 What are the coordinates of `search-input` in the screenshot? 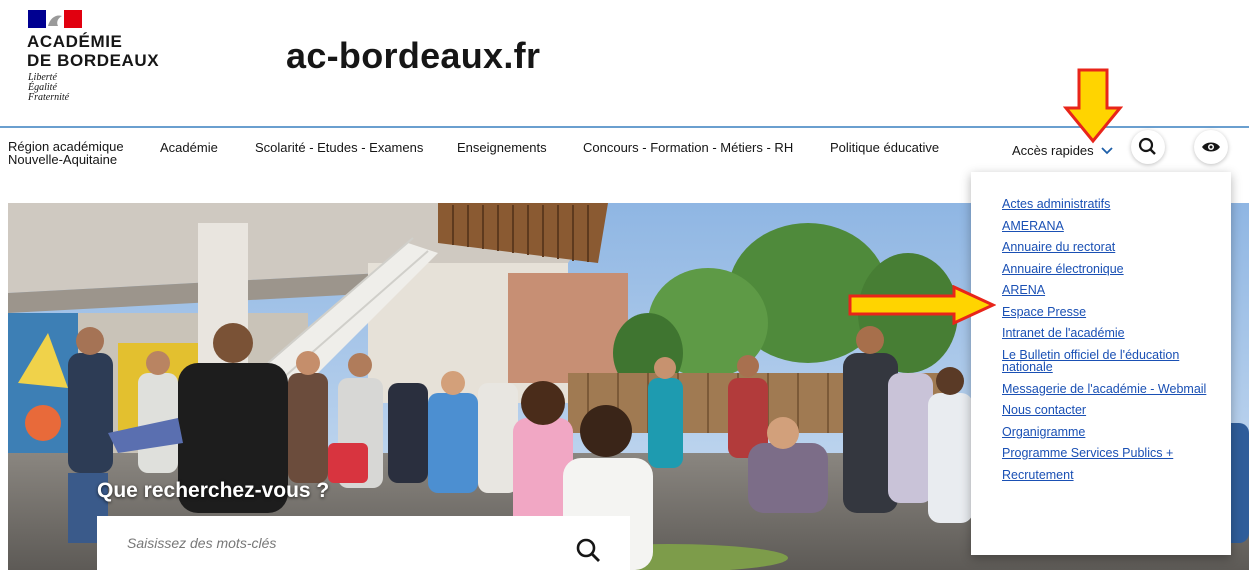 It's located at (327, 543).